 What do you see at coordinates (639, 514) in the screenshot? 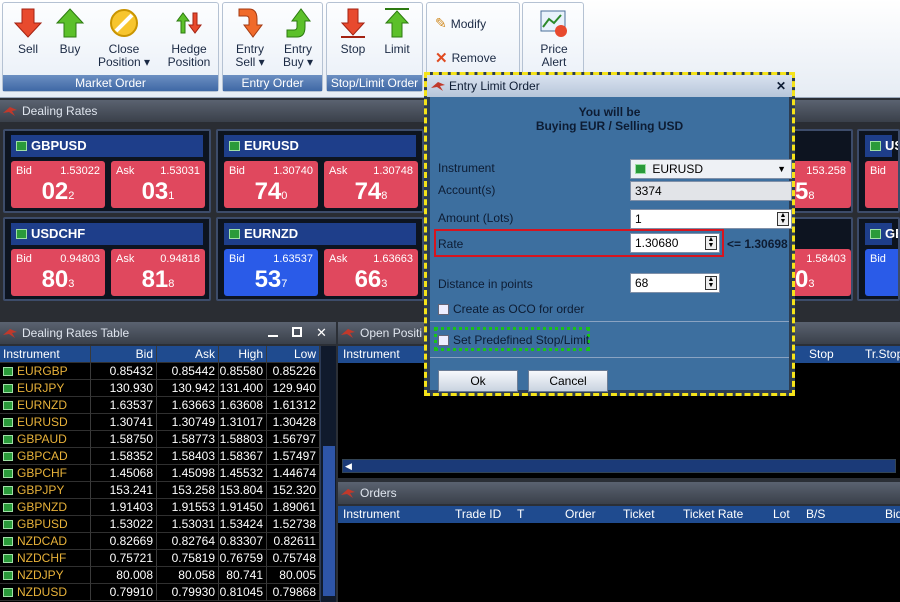
I see `col-ticket: Ticket` at bounding box center [639, 514].